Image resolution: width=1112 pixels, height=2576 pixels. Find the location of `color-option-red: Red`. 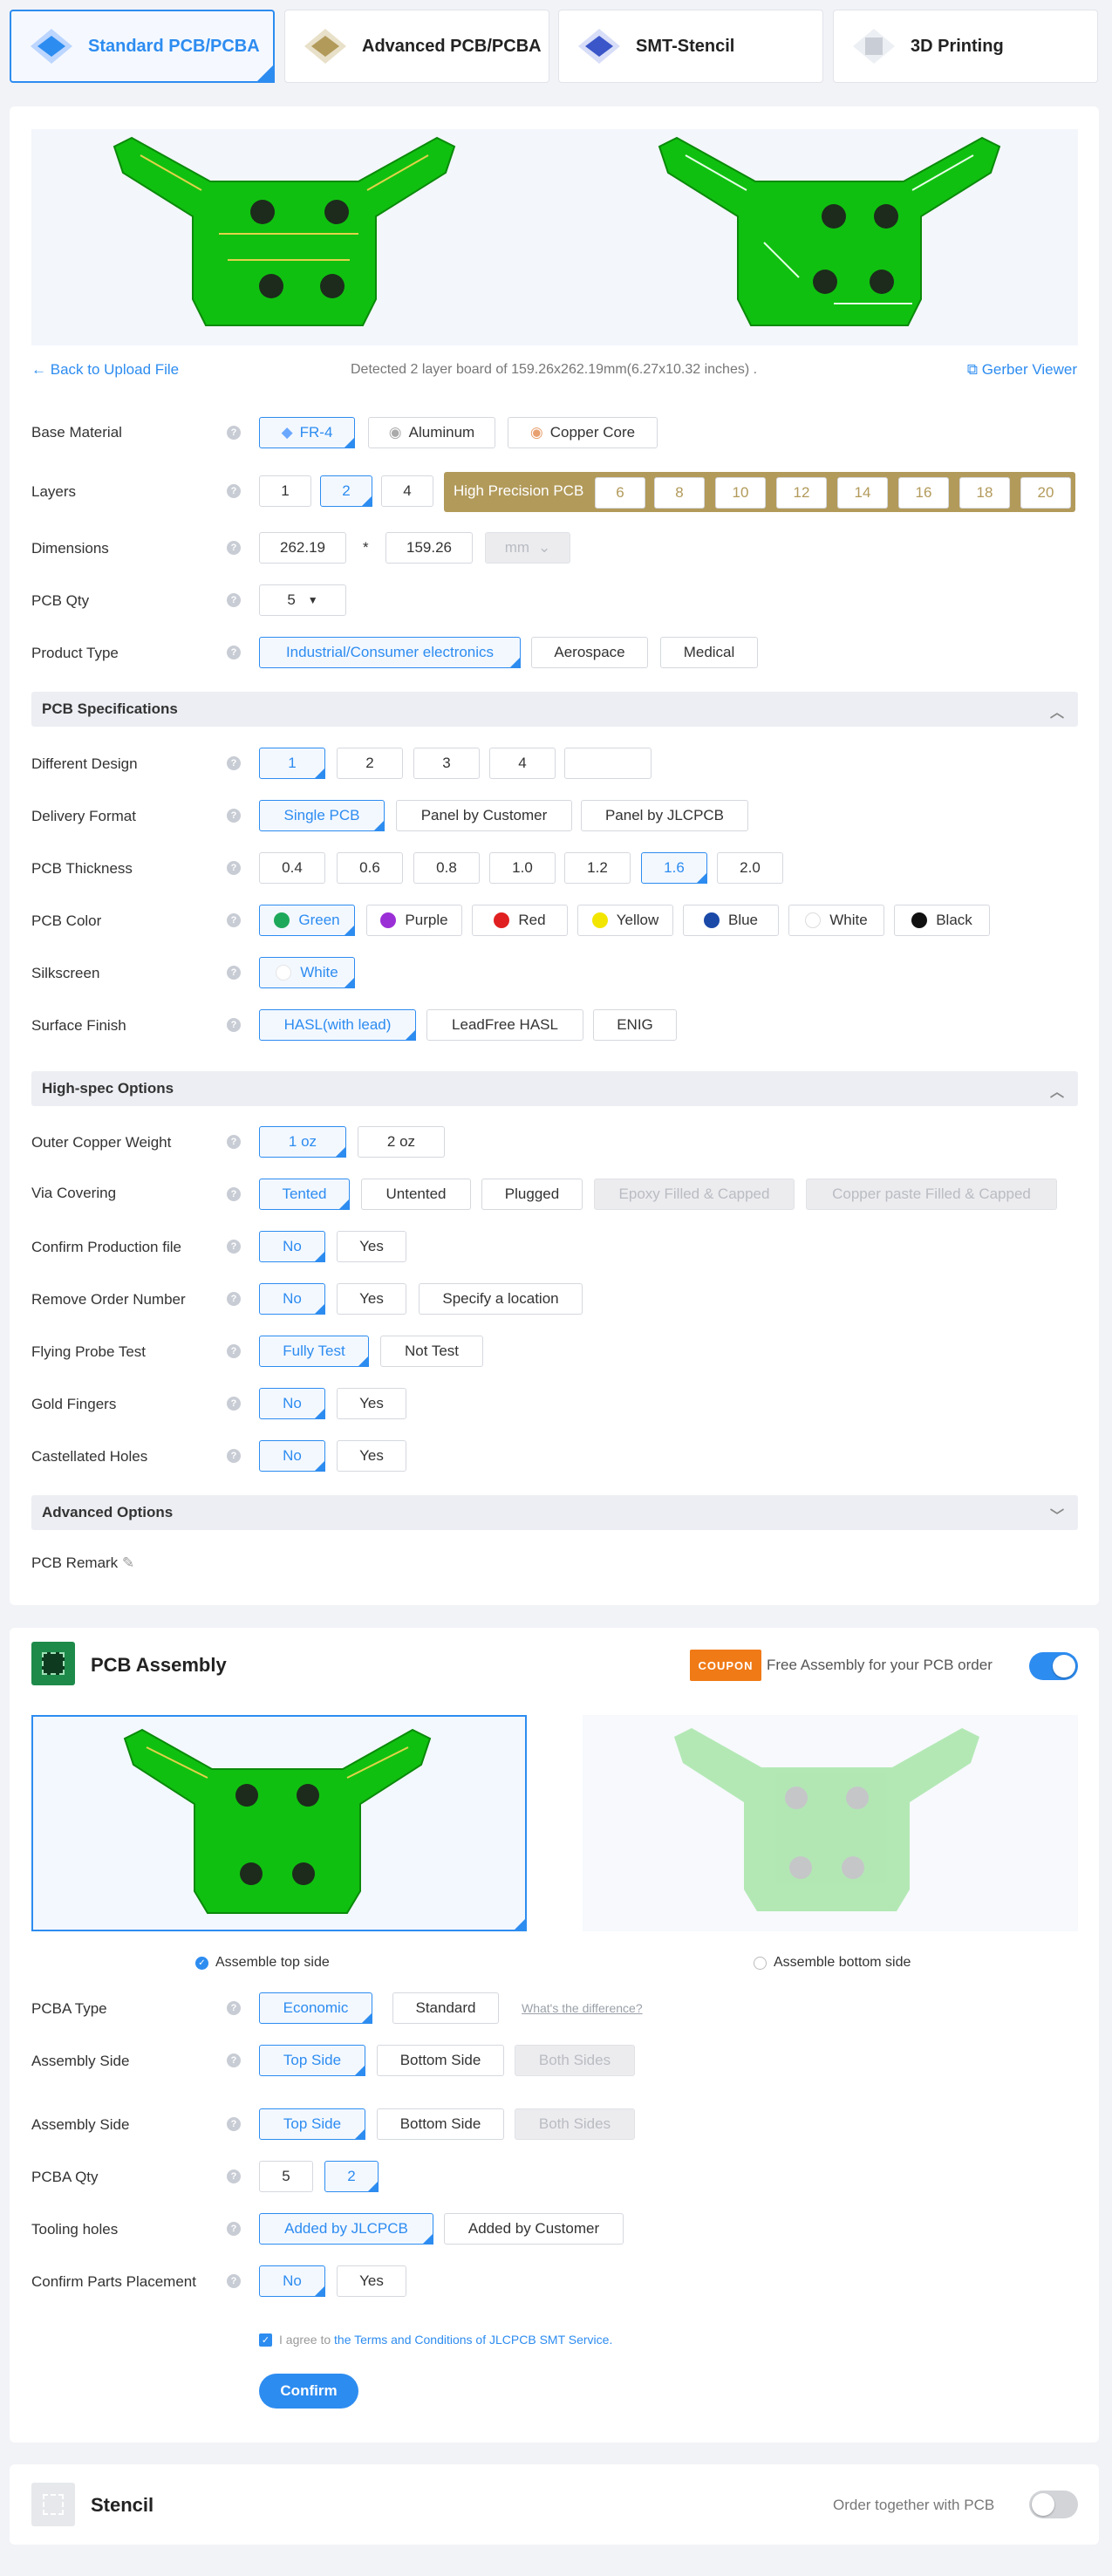

color-option-red: Red is located at coordinates (520, 921).